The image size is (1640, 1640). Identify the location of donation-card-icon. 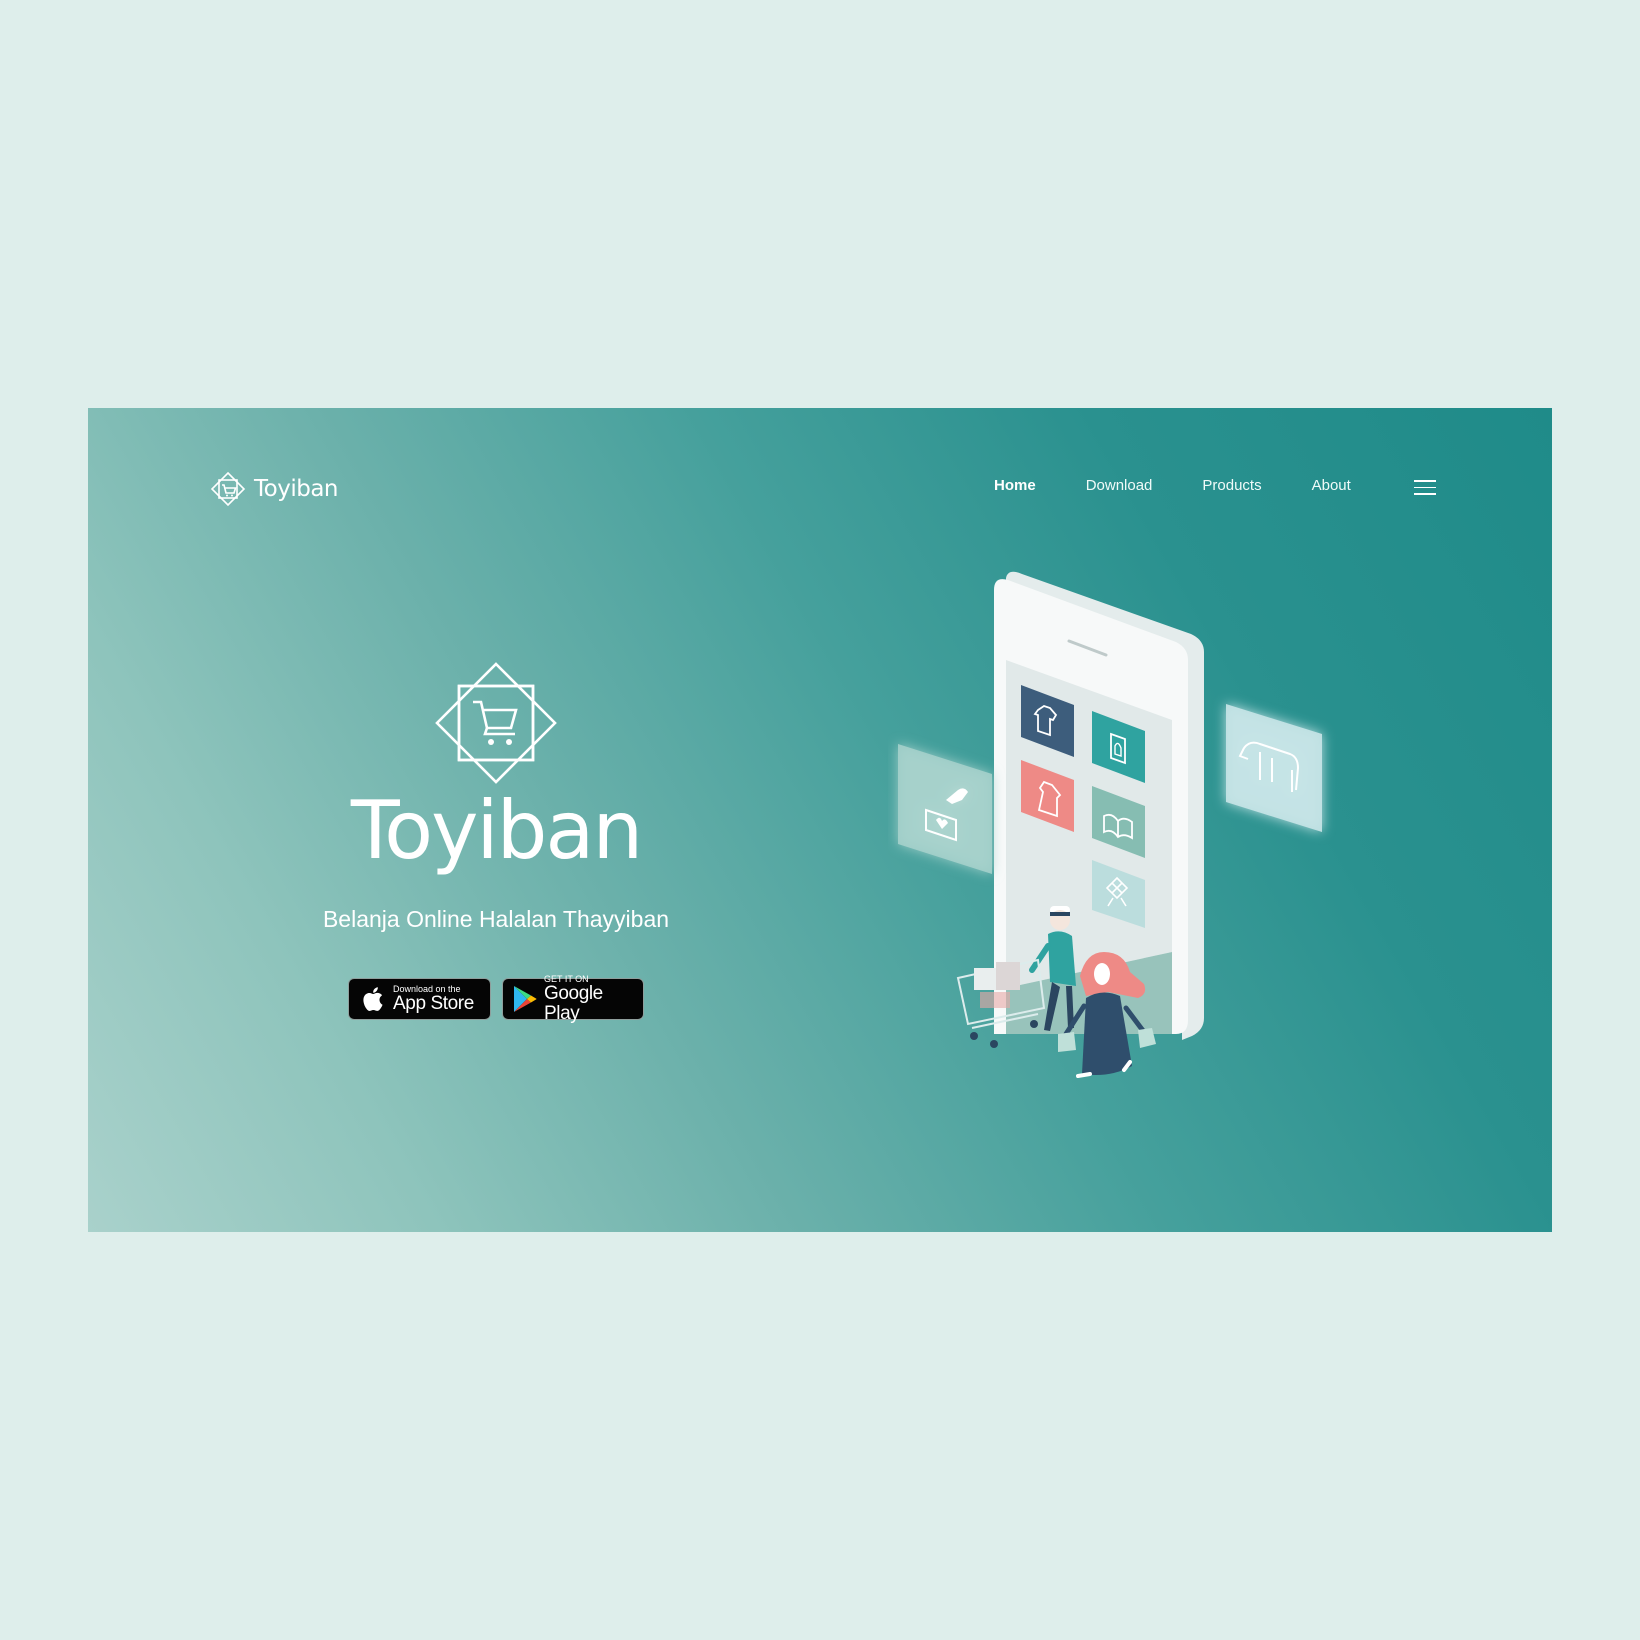
(945, 809).